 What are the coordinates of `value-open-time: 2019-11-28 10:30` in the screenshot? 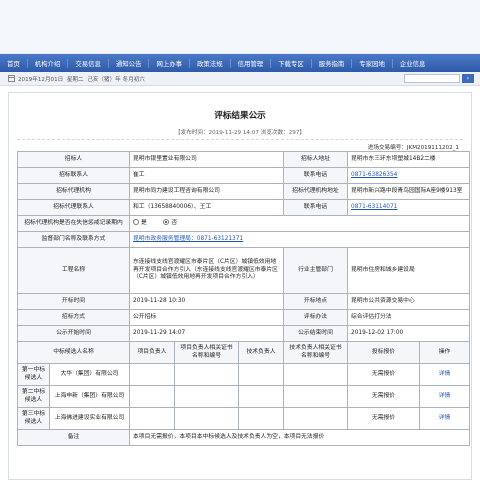 It's located at (206, 301).